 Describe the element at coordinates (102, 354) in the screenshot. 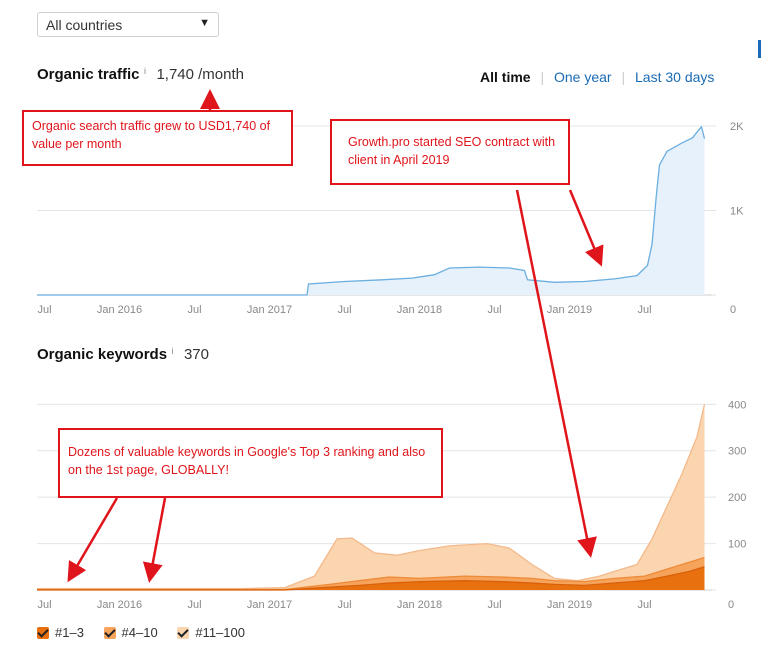

I see `keywords-title: Organic keywords` at that location.